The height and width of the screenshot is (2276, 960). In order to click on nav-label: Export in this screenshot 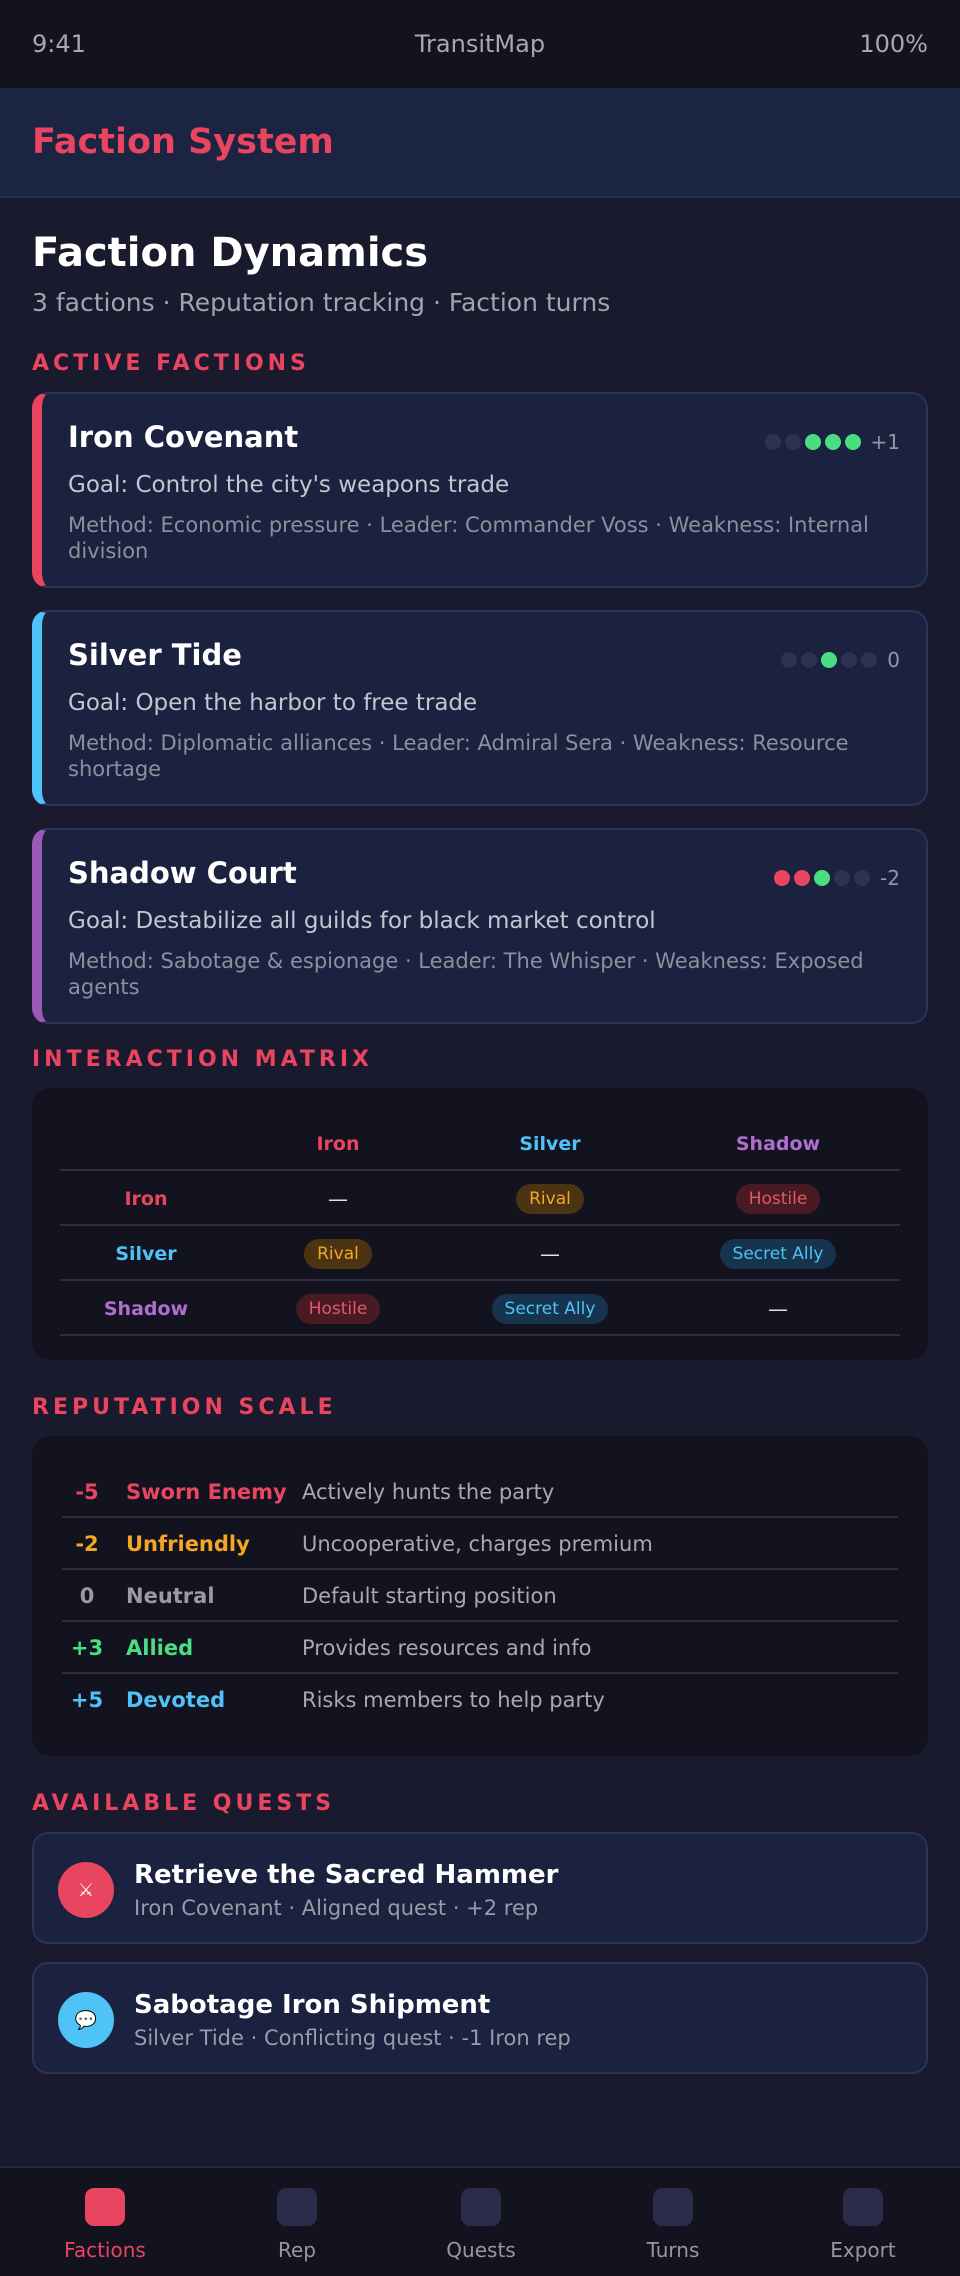, I will do `click(863, 2250)`.